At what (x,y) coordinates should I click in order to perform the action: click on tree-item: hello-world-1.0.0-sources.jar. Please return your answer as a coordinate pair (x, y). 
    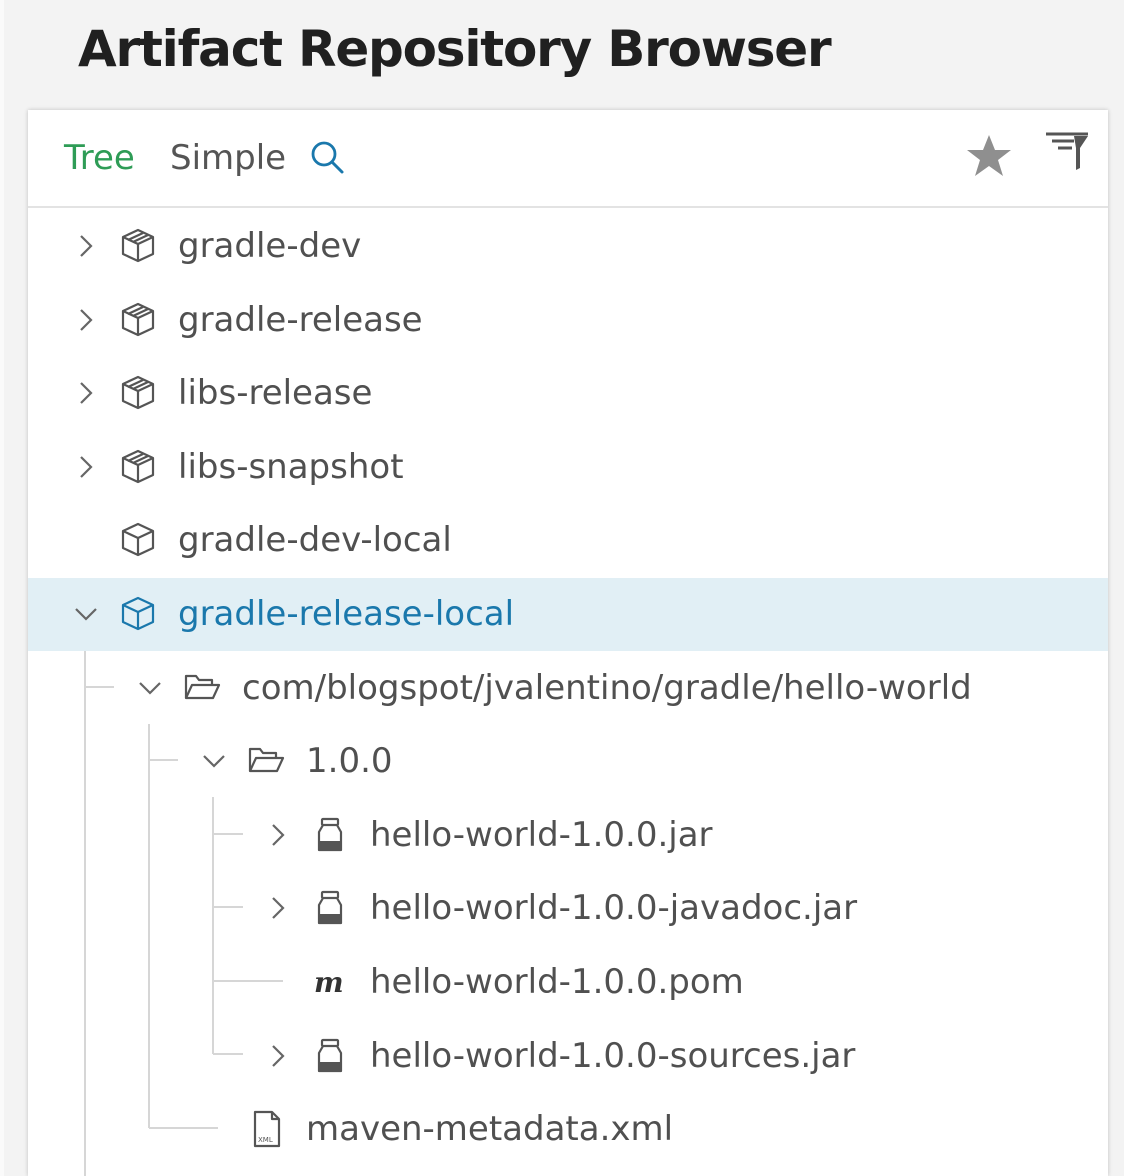
    Looking at the image, I should click on (568, 1056).